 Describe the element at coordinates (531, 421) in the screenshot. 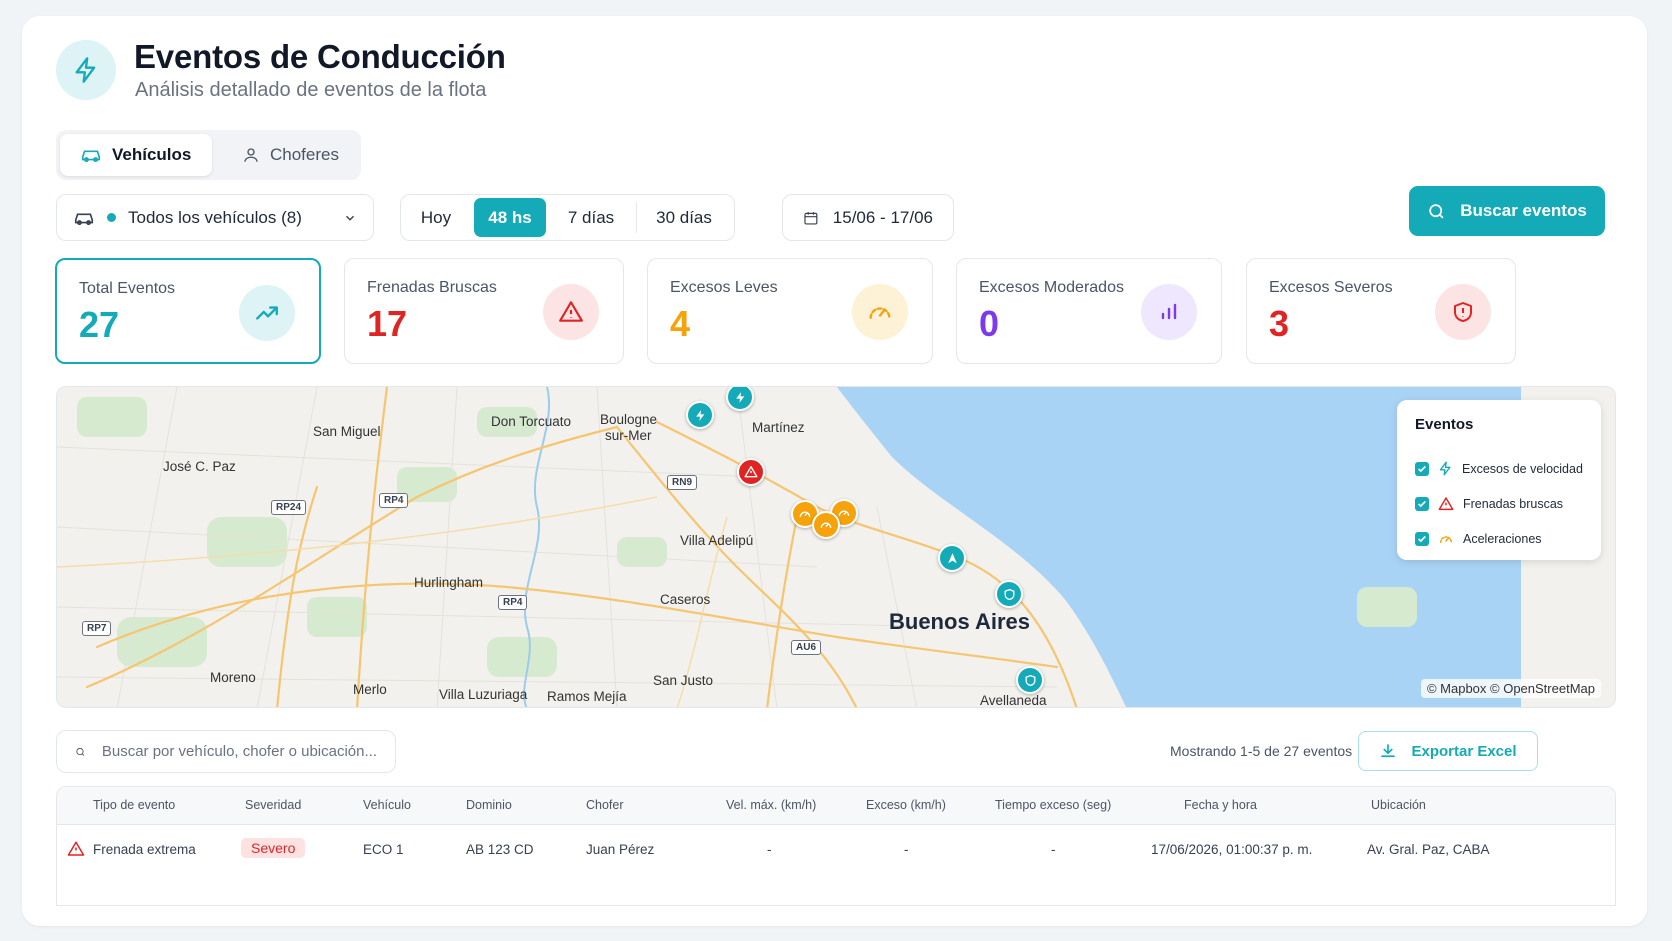

I see `map-place-label: Don Torcuato` at that location.